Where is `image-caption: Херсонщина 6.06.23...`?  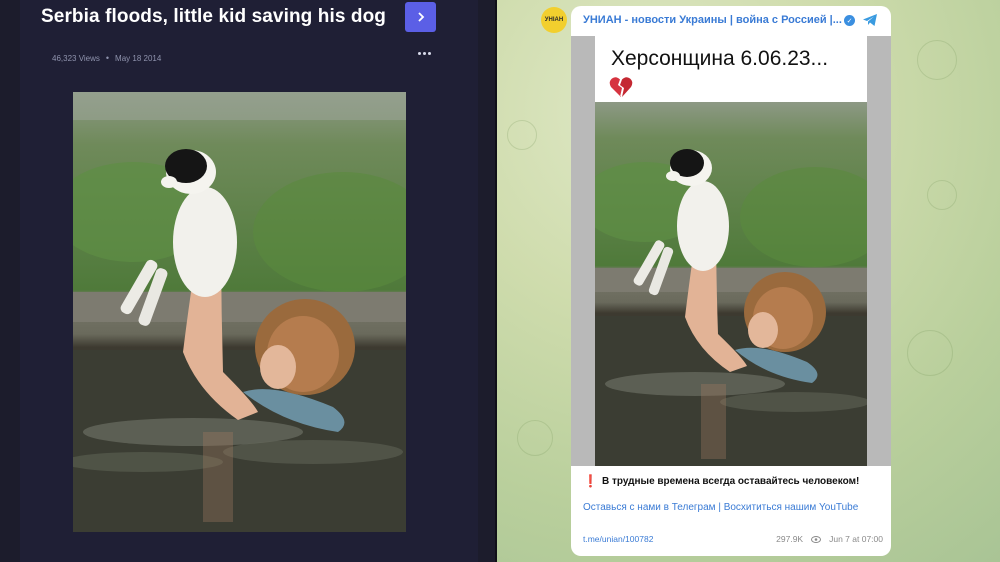
image-caption: Херсонщина 6.06.23... is located at coordinates (720, 58).